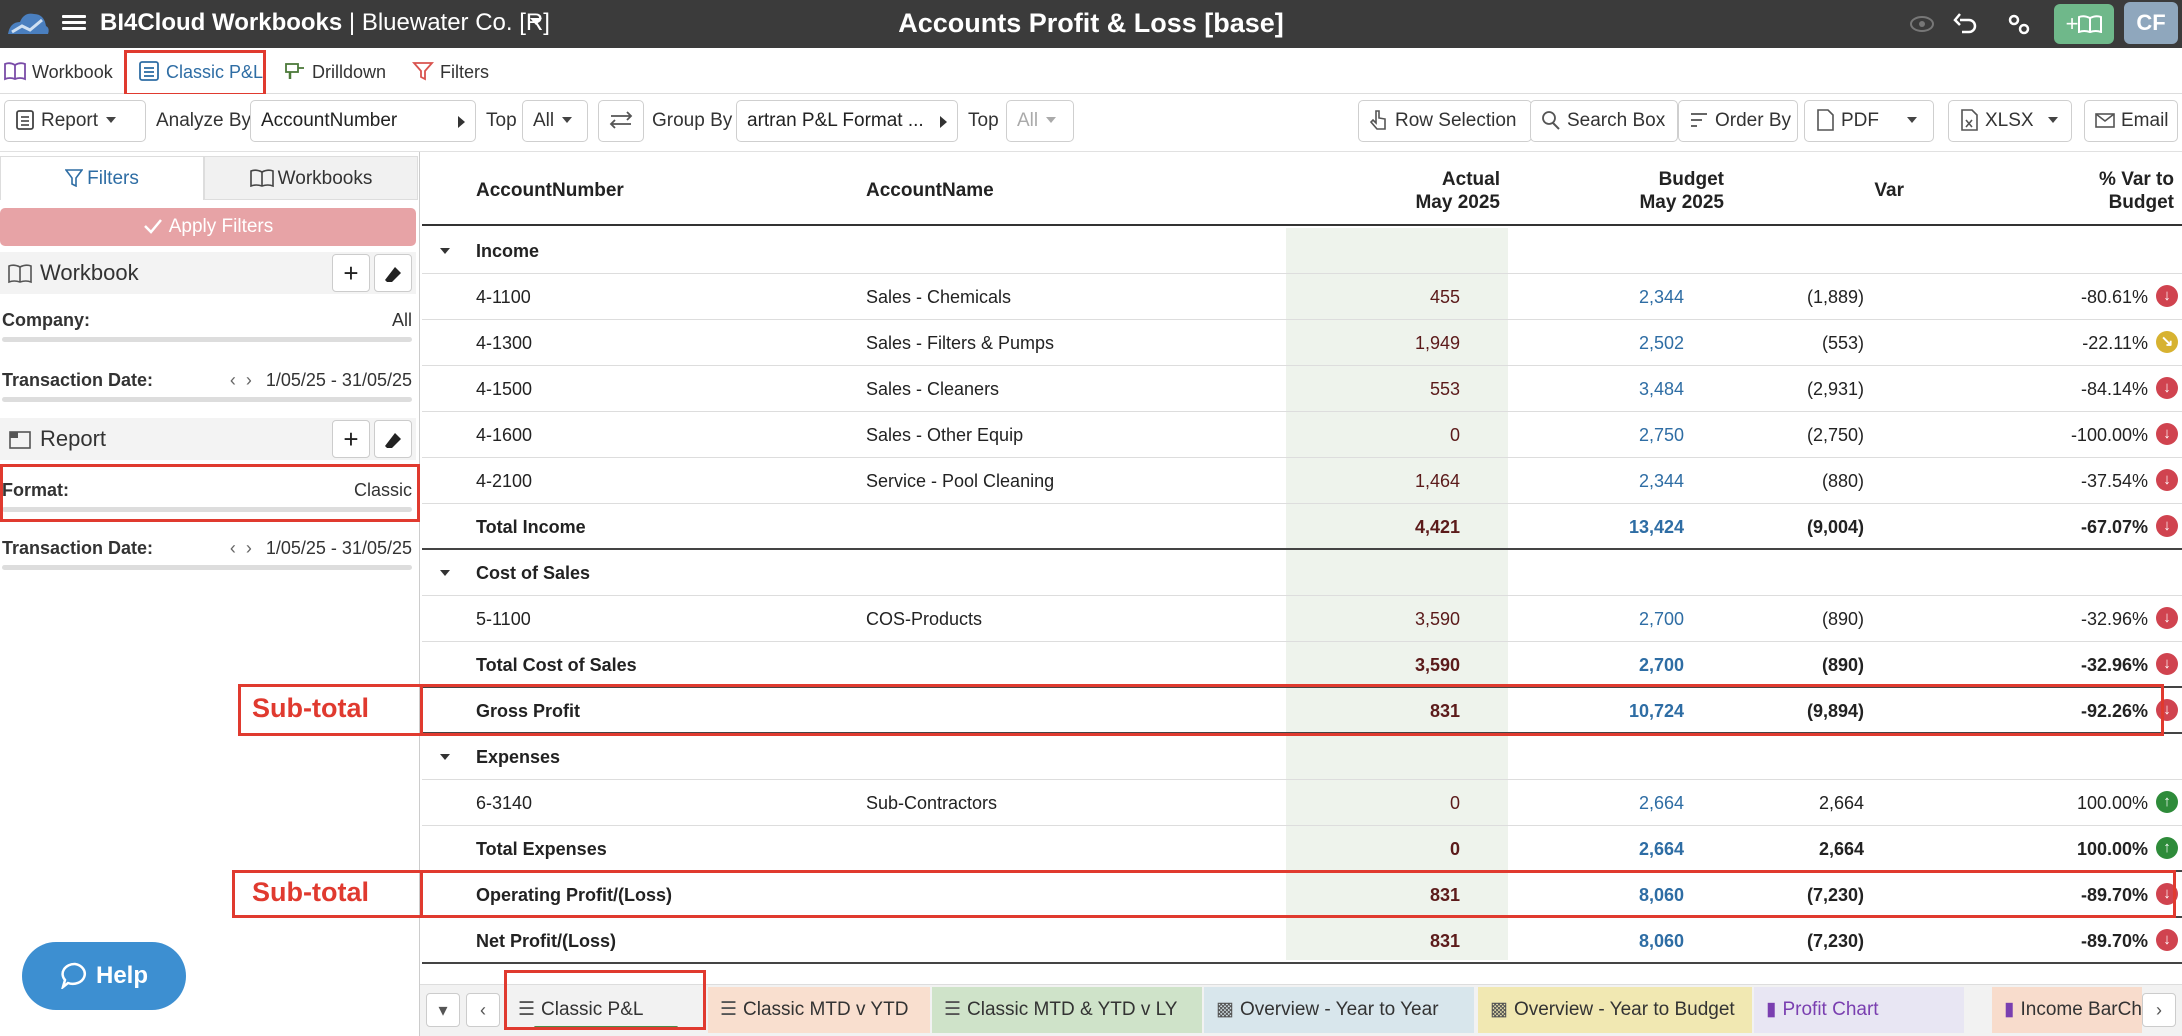  Describe the element at coordinates (2067, 1010) in the screenshot. I see `sheet-tab: ▮ Income BarCha` at that location.